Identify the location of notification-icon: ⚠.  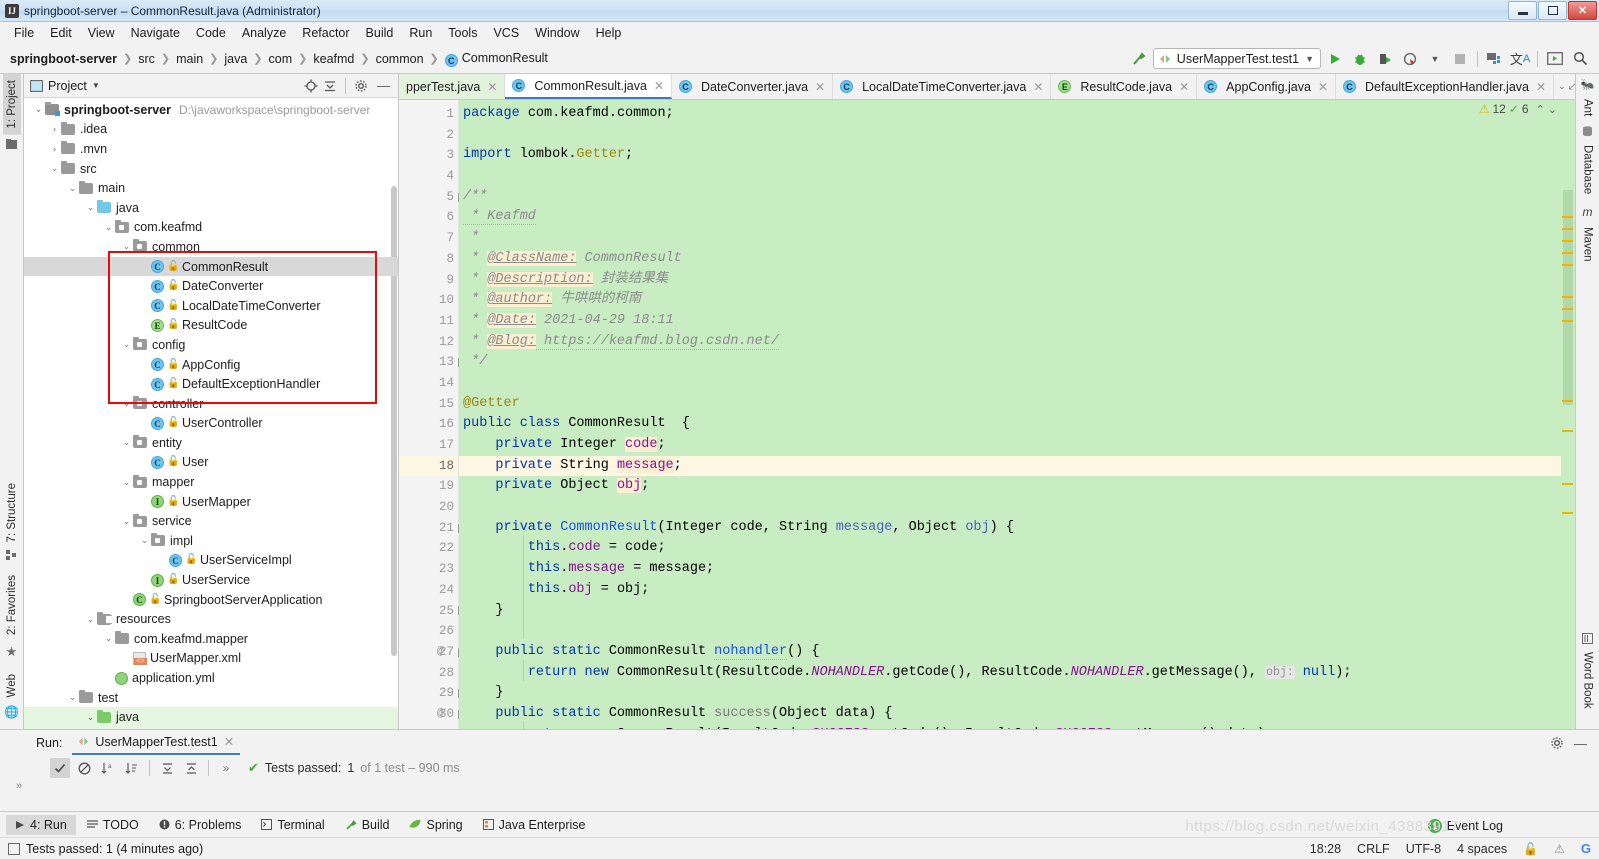
(1559, 849).